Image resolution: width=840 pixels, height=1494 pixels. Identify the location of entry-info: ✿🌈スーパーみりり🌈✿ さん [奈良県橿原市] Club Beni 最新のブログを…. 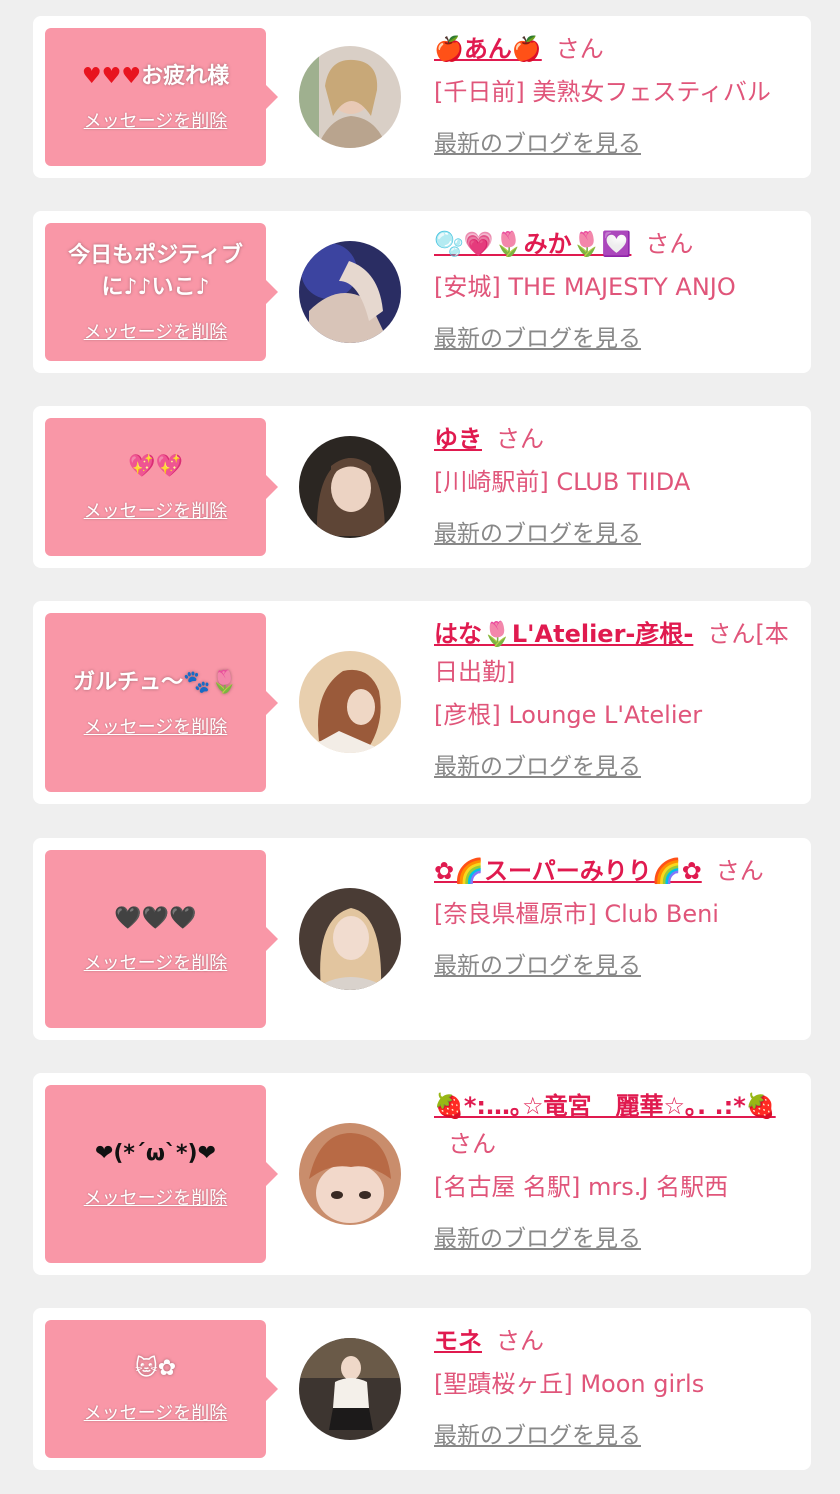
(614, 916).